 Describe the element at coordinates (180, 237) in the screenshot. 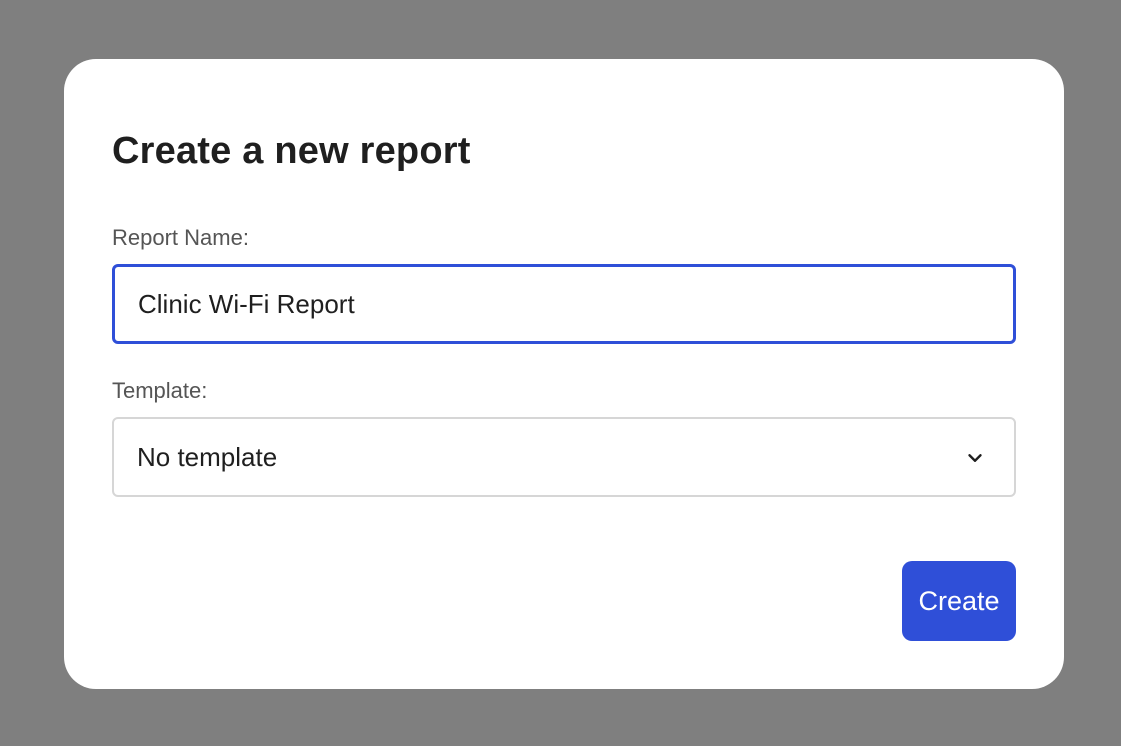

I see `report-name-label: Report Name:` at that location.